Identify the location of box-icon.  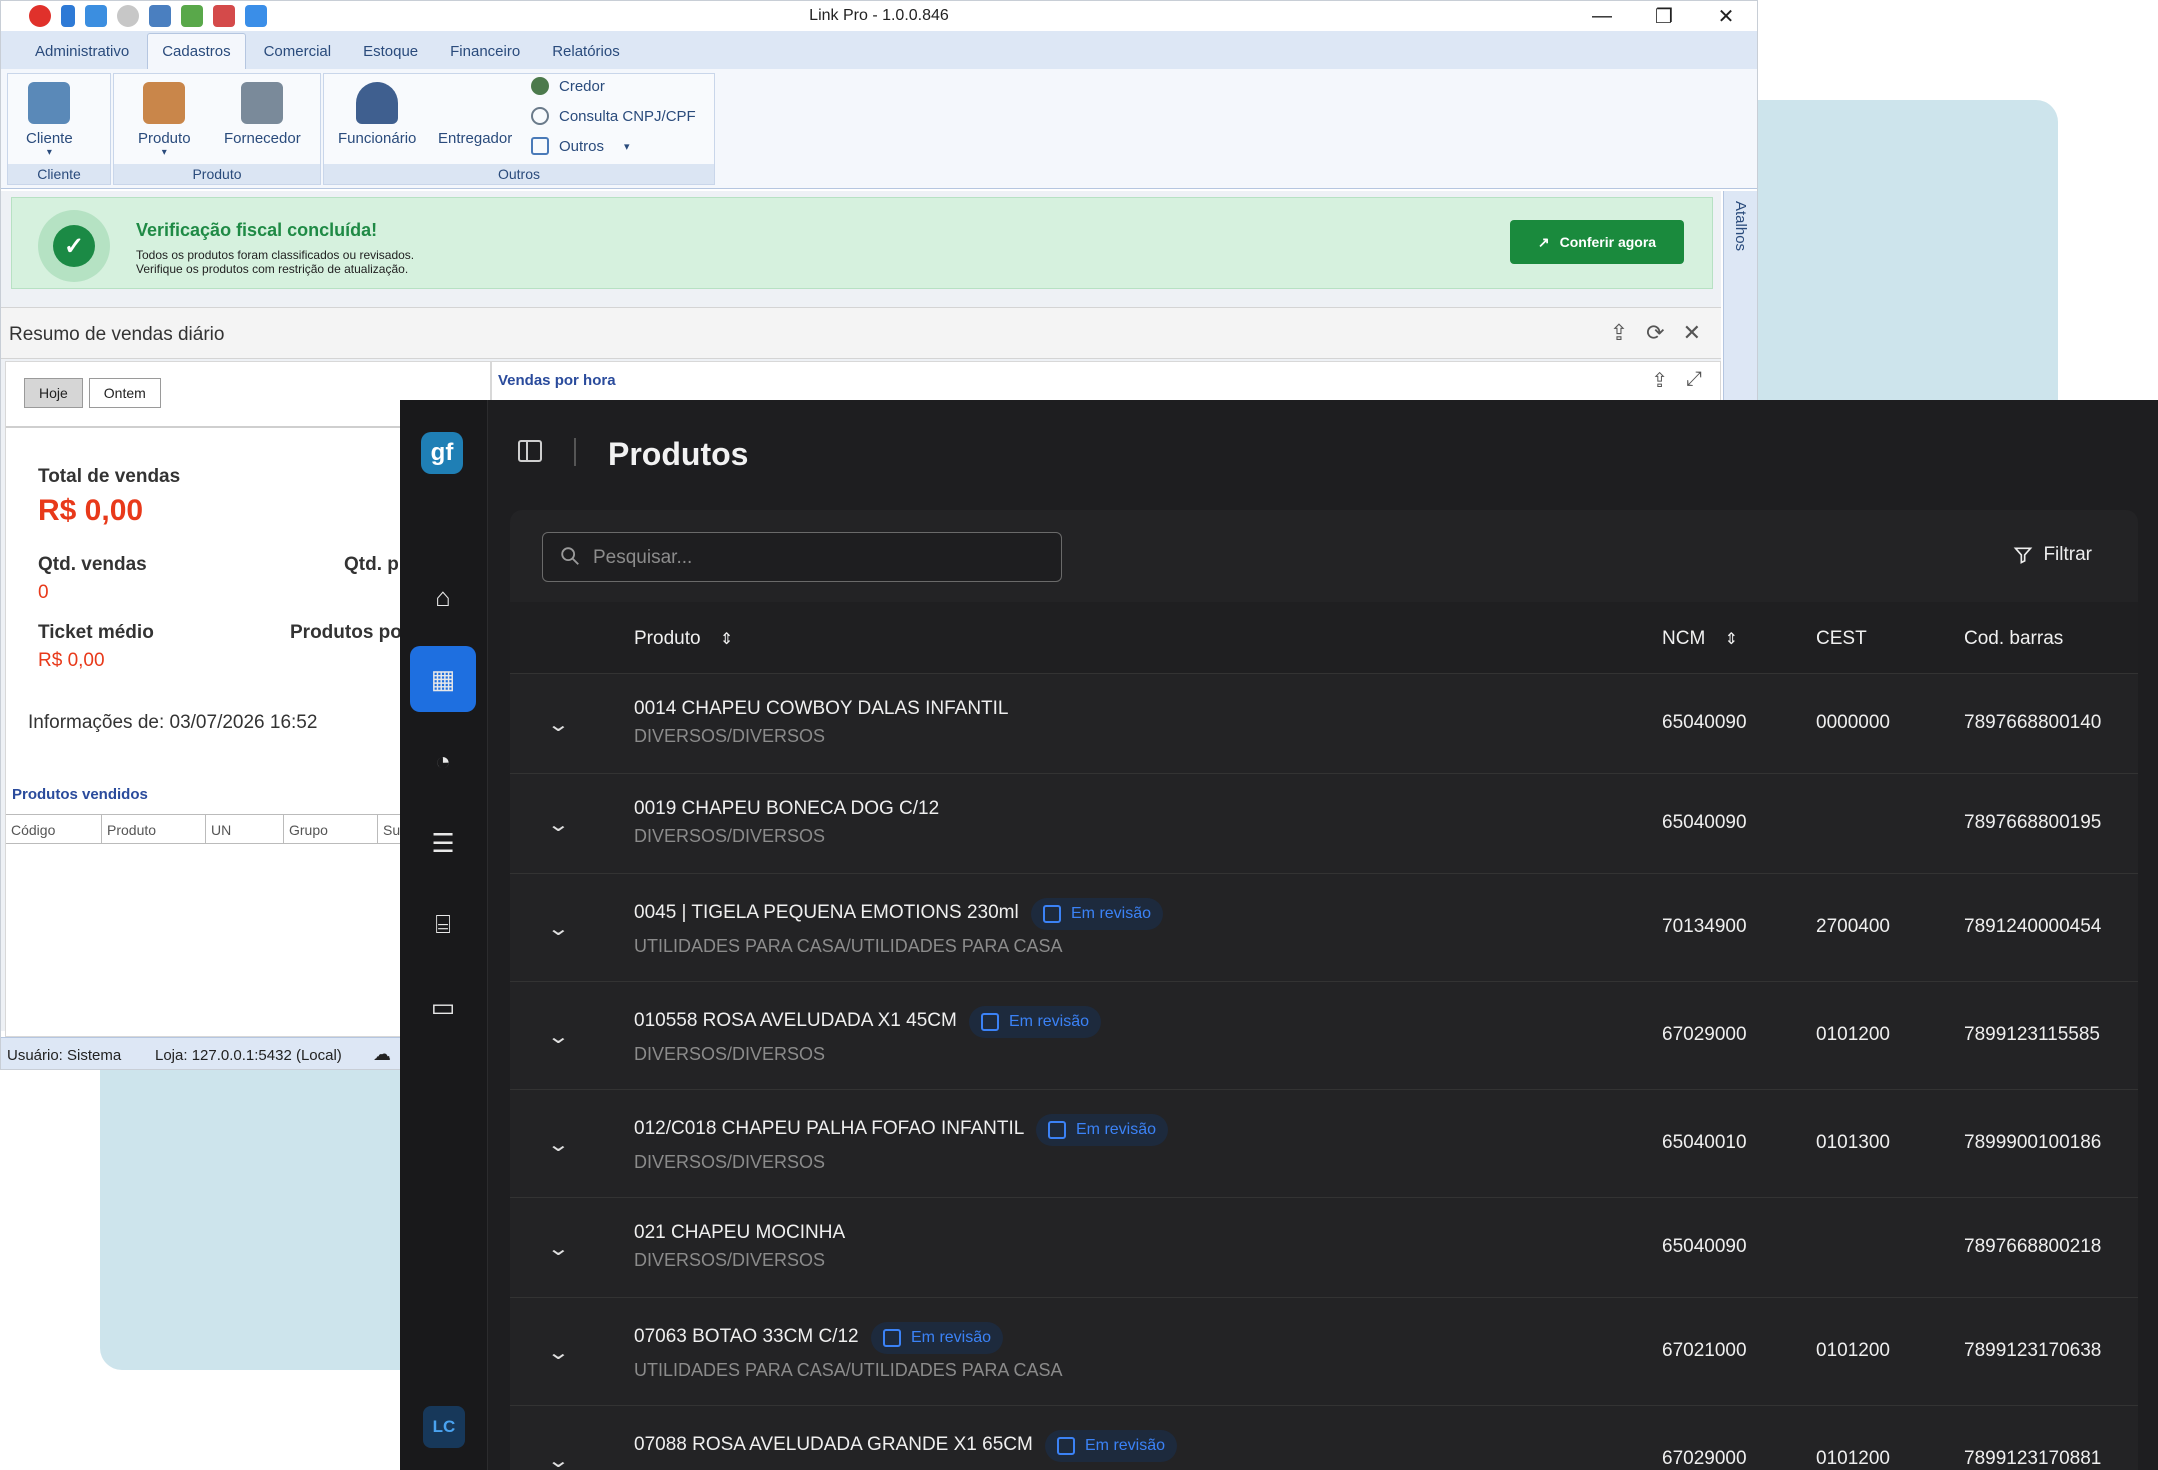
(164, 103).